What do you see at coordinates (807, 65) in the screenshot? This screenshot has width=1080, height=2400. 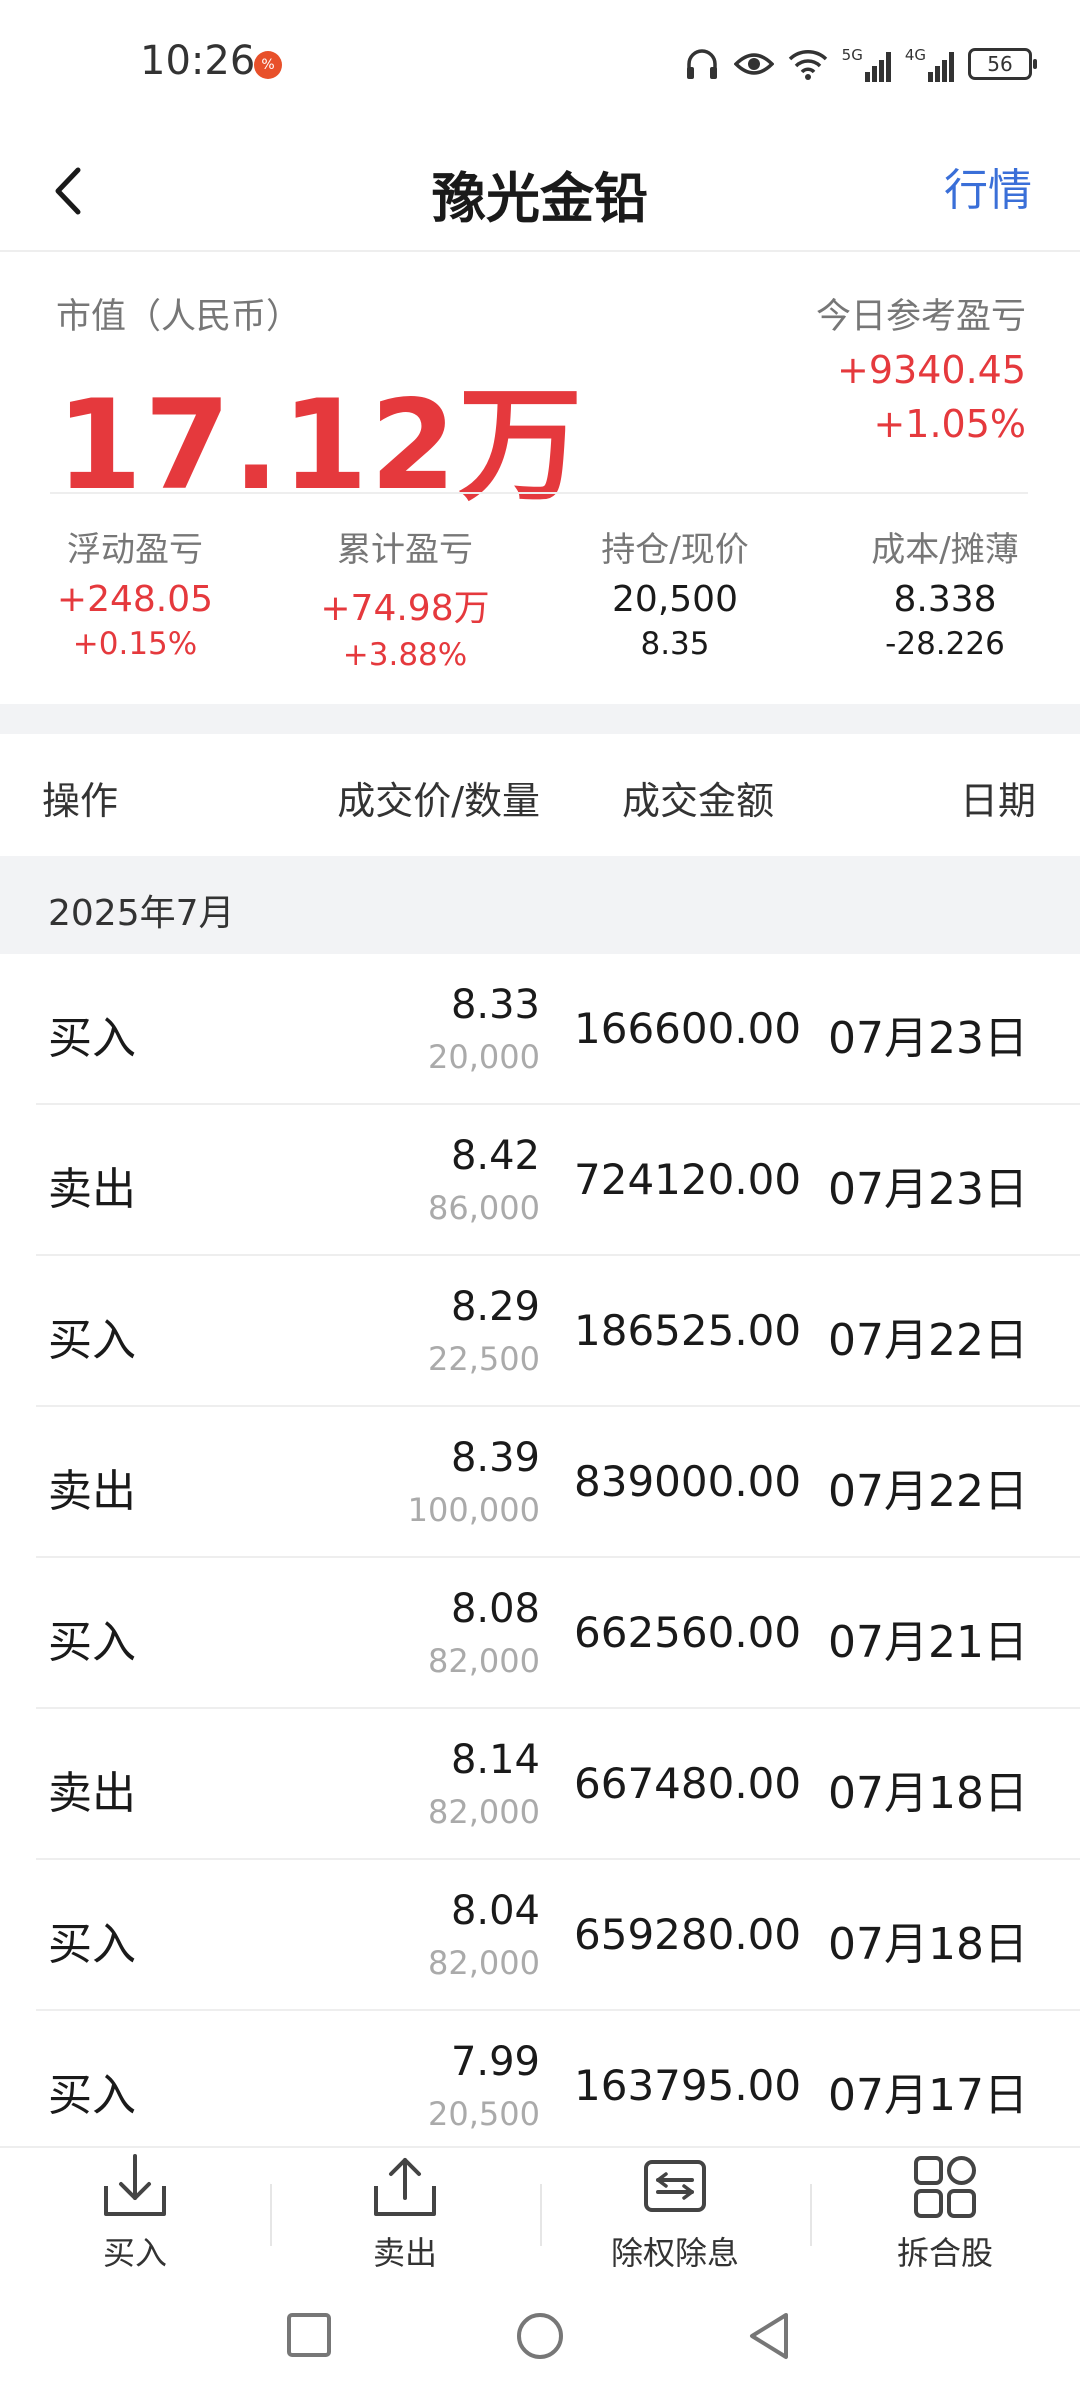 I see `wifi-icon` at bounding box center [807, 65].